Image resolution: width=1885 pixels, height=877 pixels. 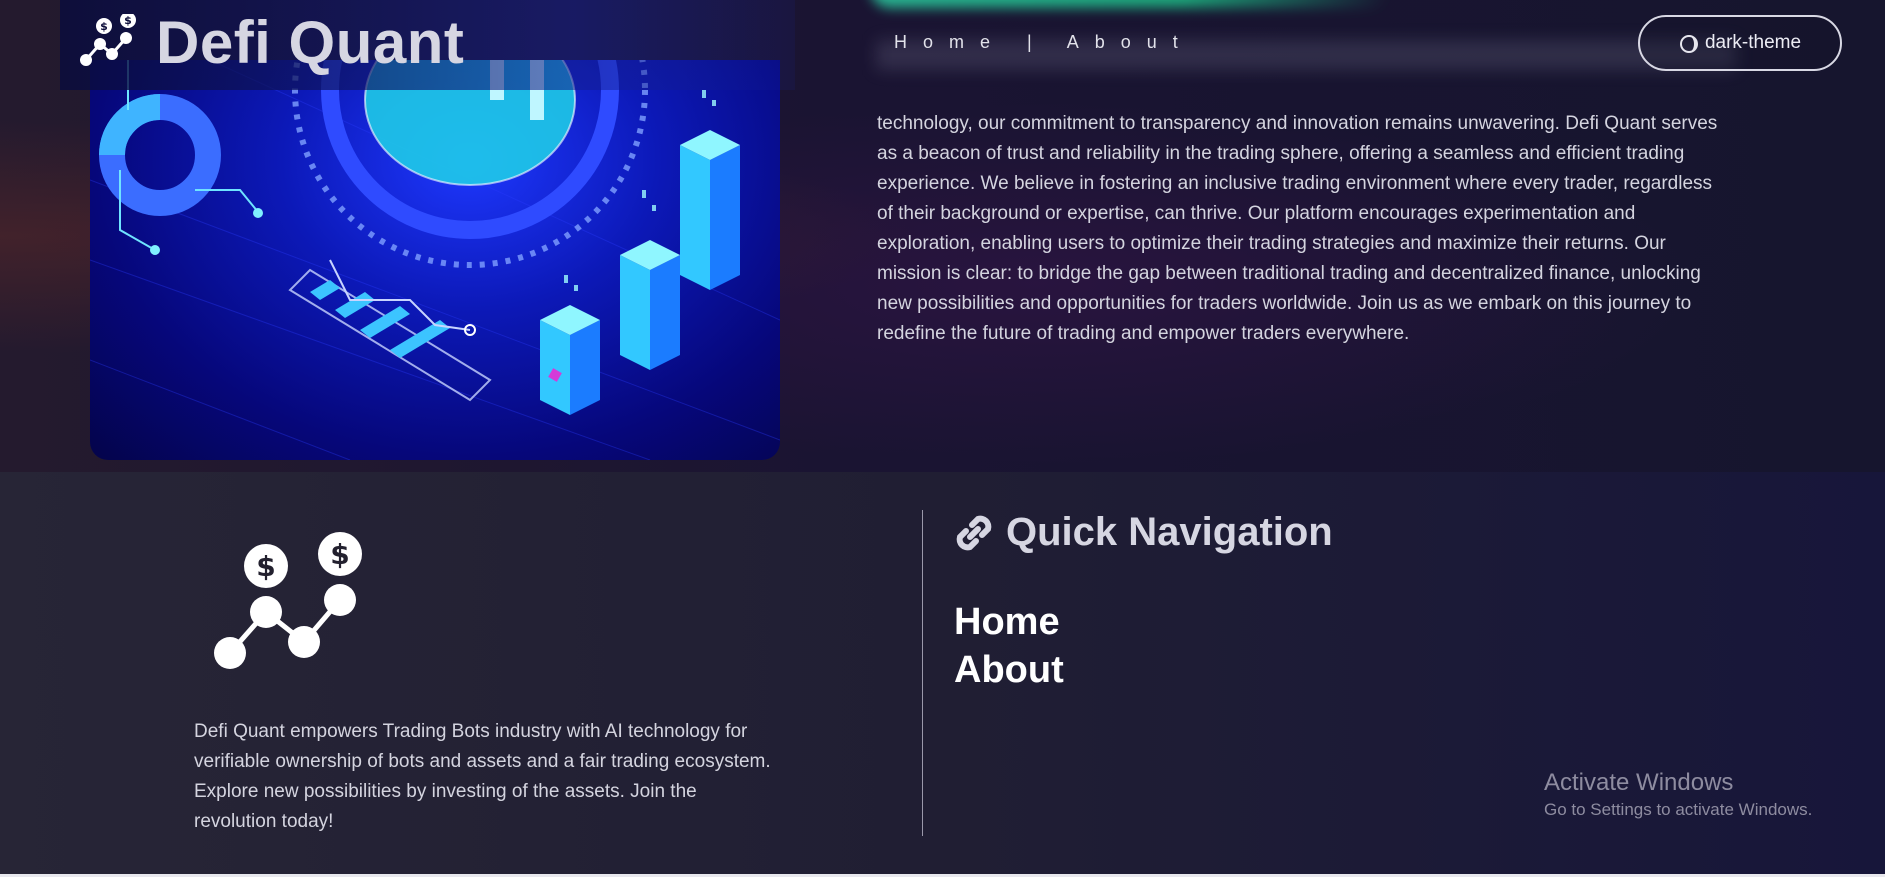 I want to click on quick-navigation-heading: Quick Navigation, so click(x=1142, y=532).